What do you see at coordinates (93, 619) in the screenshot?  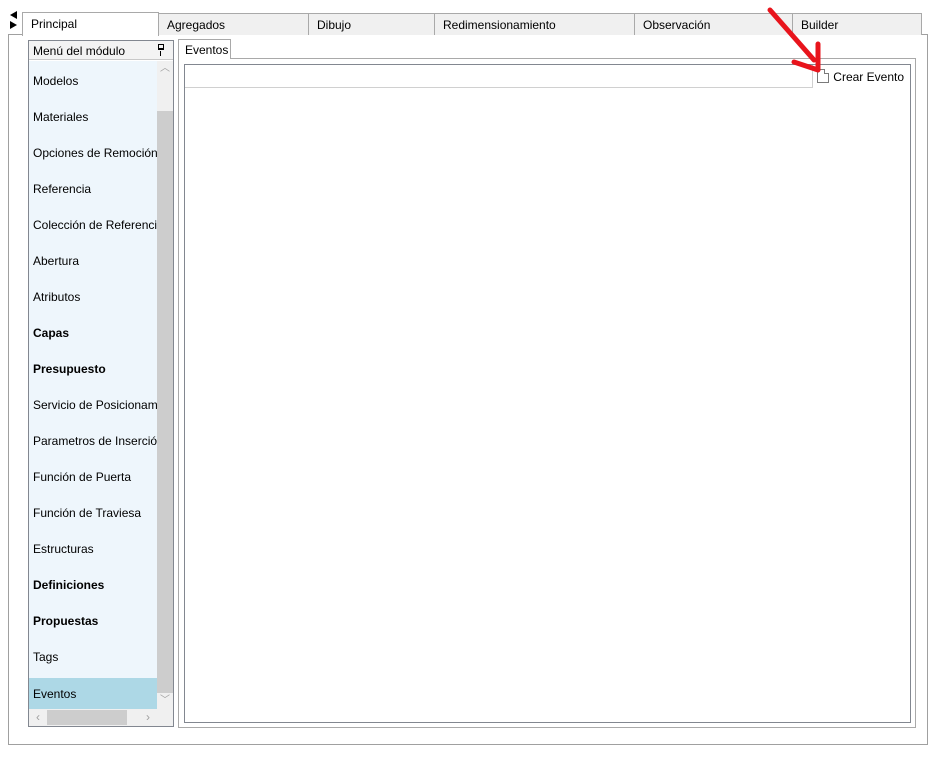 I see `menu-item-propuestas: Propuestas` at bounding box center [93, 619].